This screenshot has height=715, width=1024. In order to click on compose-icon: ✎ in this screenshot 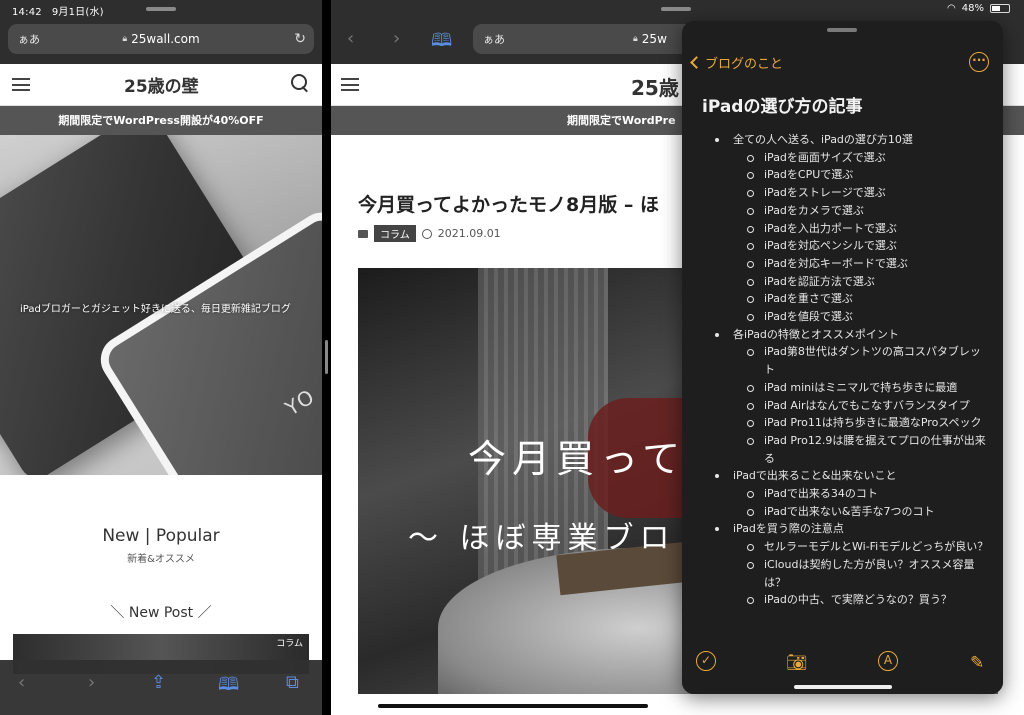, I will do `click(977, 663)`.